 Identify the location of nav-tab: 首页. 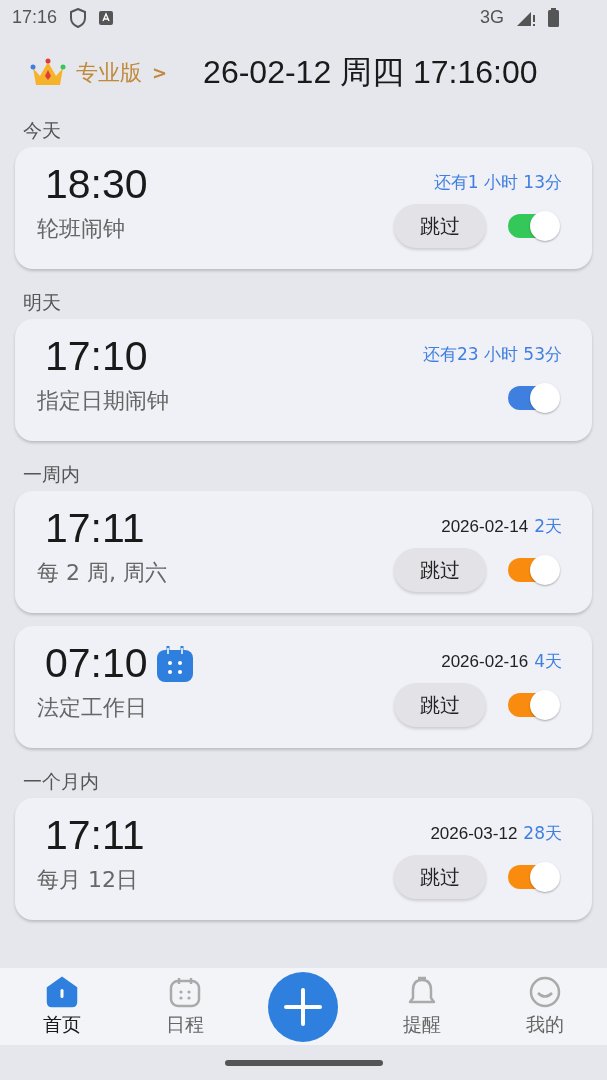
(61, 1006).